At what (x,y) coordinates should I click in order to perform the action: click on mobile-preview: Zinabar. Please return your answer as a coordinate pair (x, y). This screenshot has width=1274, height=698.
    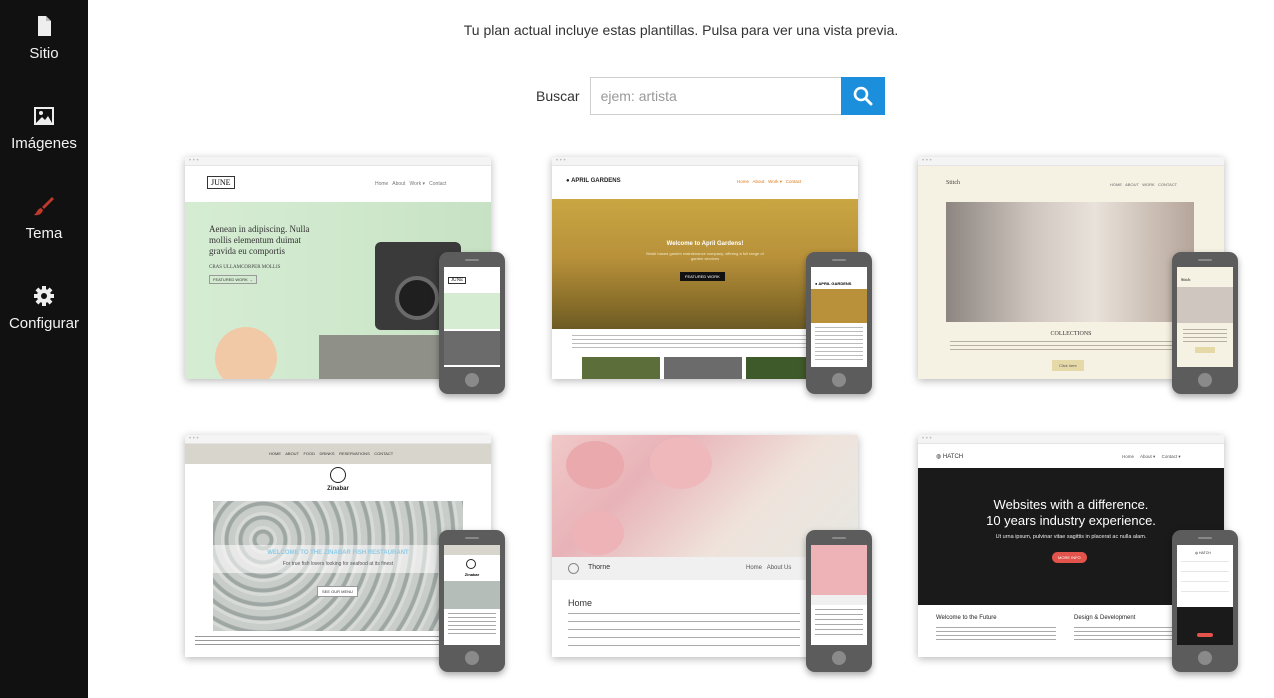
    Looking at the image, I should click on (472, 601).